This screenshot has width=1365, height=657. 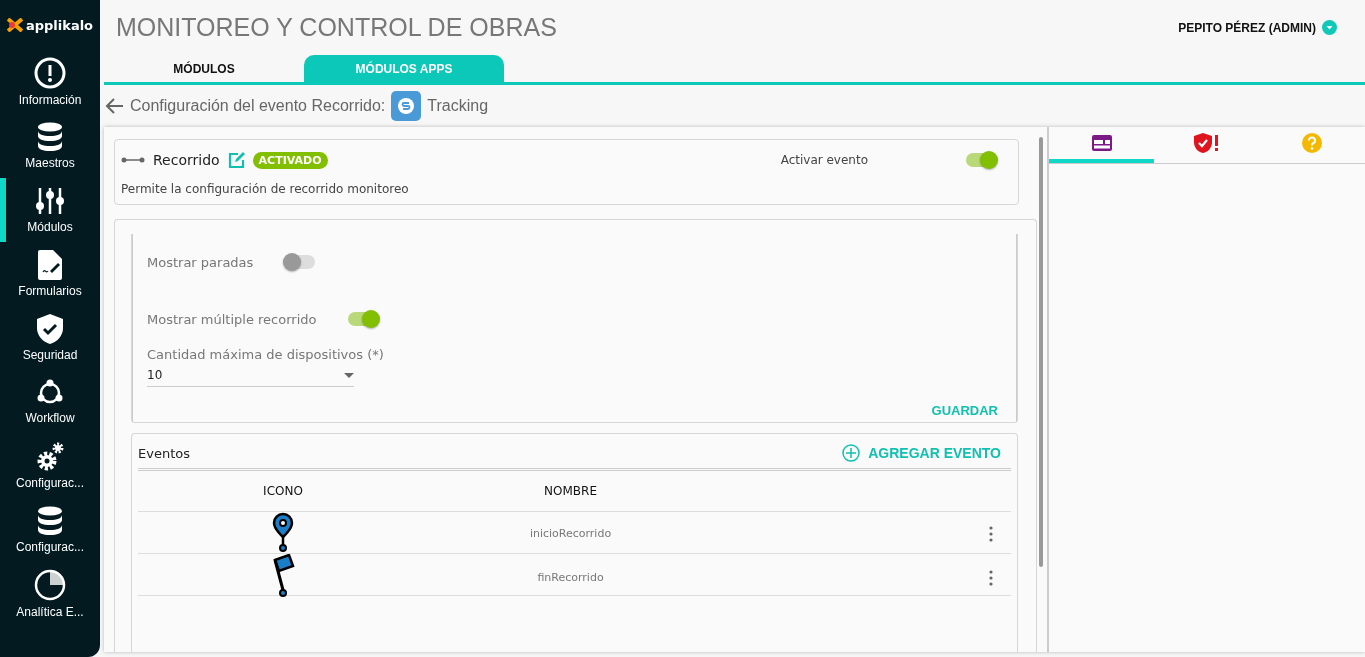 What do you see at coordinates (50, 402) in the screenshot?
I see `sidebar-item: Workflow` at bounding box center [50, 402].